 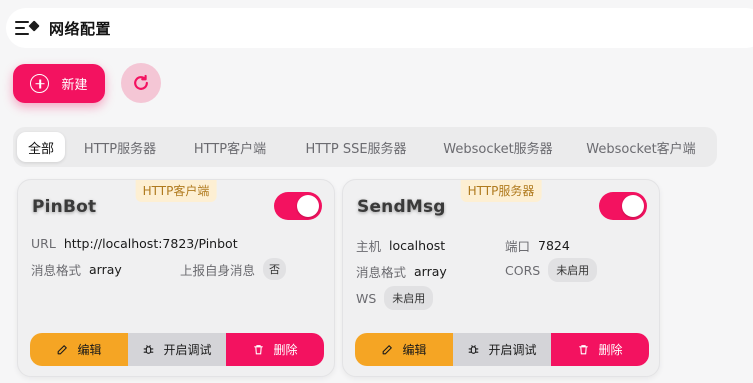 What do you see at coordinates (41, 147) in the screenshot?
I see `tab-all: 全部` at bounding box center [41, 147].